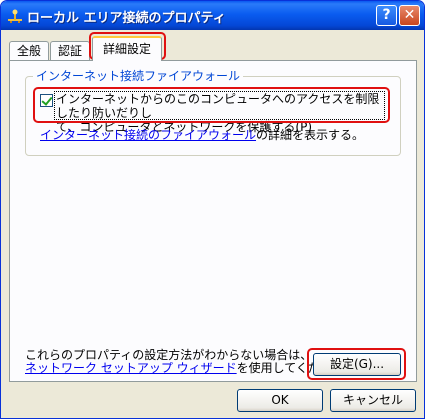 This screenshot has width=425, height=419. I want to click on settings-button-highlight, so click(356, 364).